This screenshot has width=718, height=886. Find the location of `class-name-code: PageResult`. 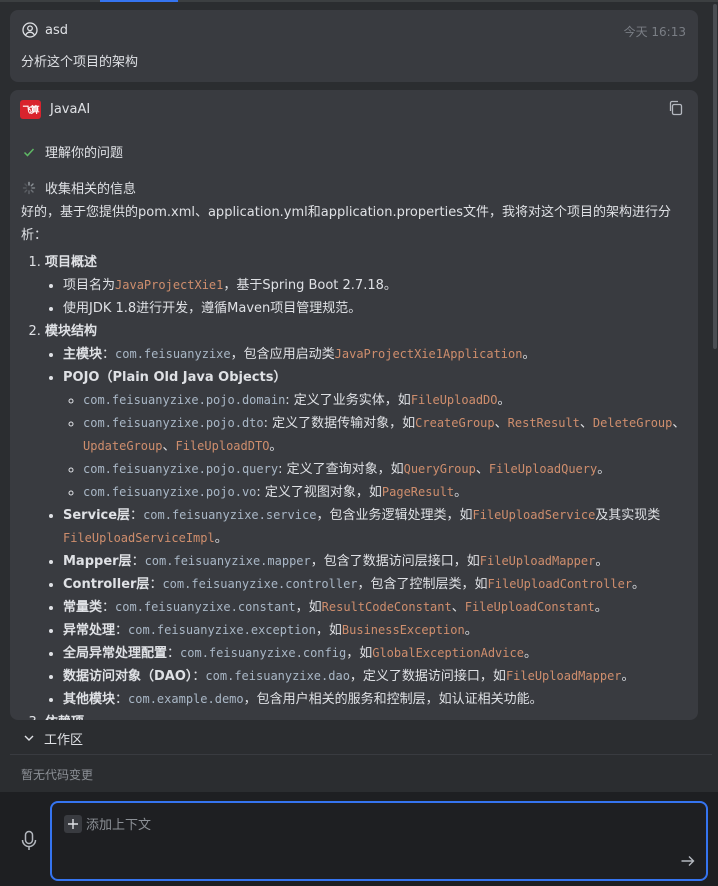

class-name-code: PageResult is located at coordinates (418, 492).